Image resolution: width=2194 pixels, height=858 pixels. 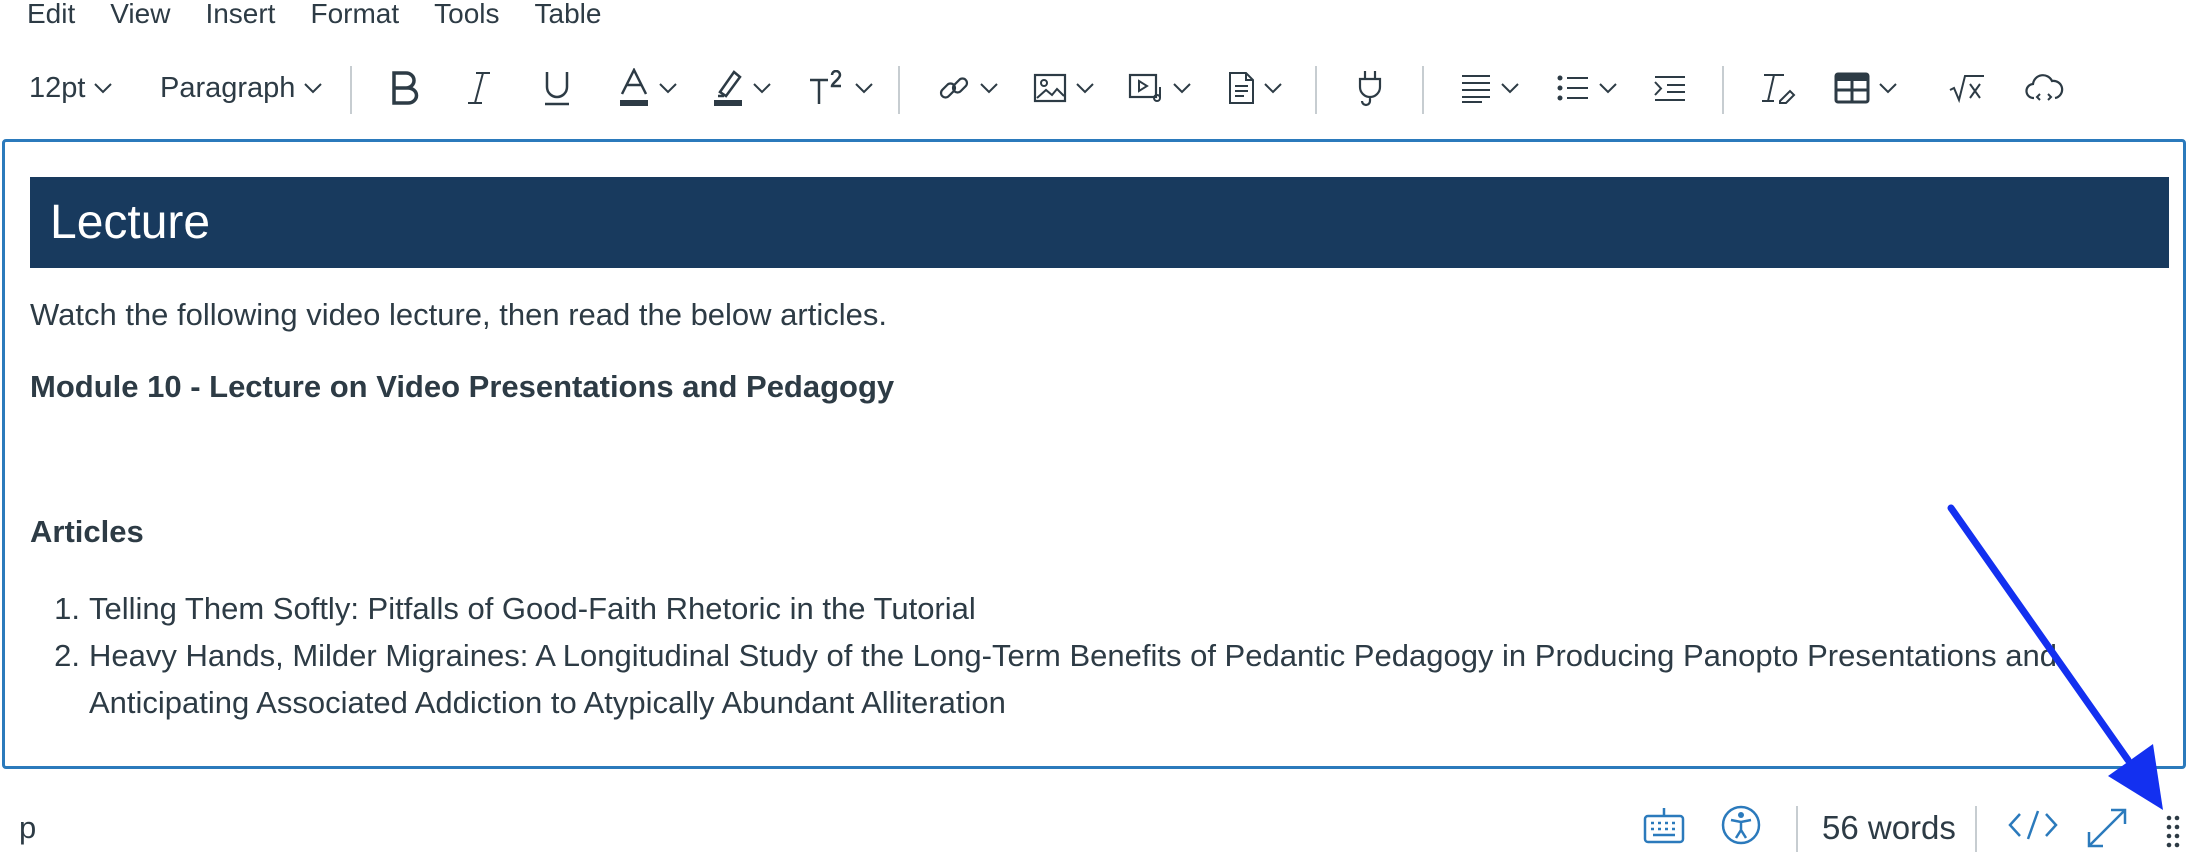 What do you see at coordinates (228, 87) in the screenshot?
I see `block-format-value: Paragraph` at bounding box center [228, 87].